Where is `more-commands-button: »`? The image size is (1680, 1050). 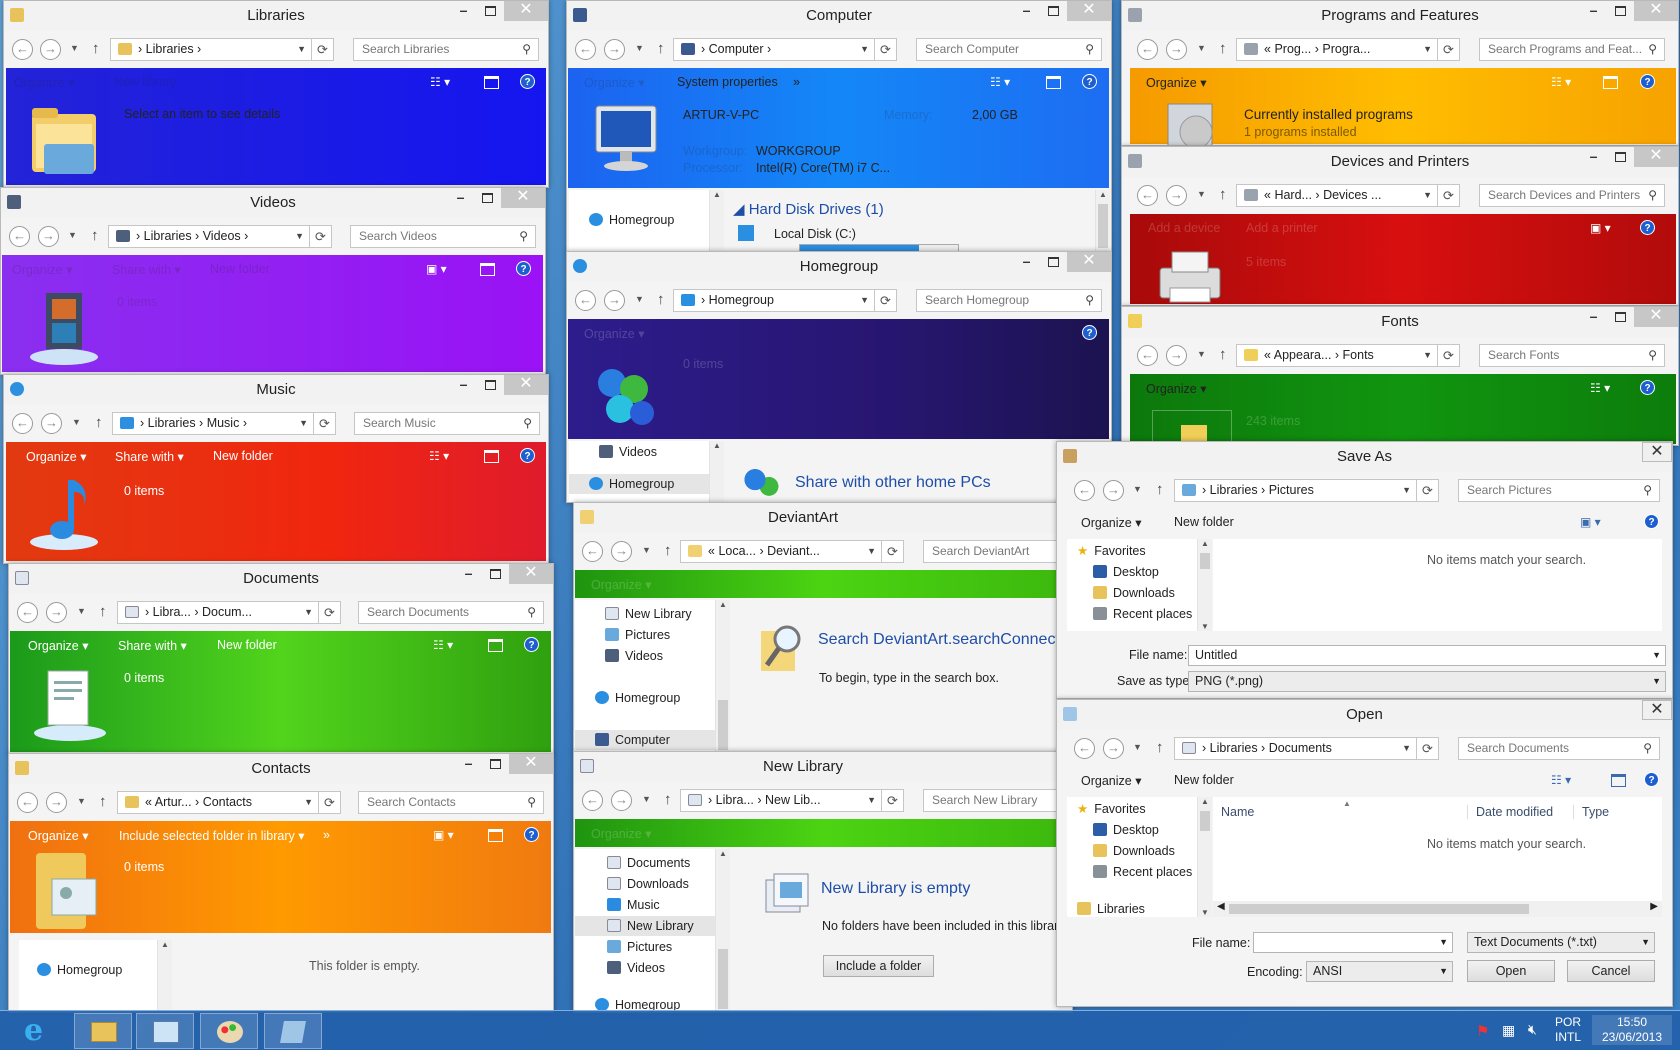 more-commands-button: » is located at coordinates (796, 82).